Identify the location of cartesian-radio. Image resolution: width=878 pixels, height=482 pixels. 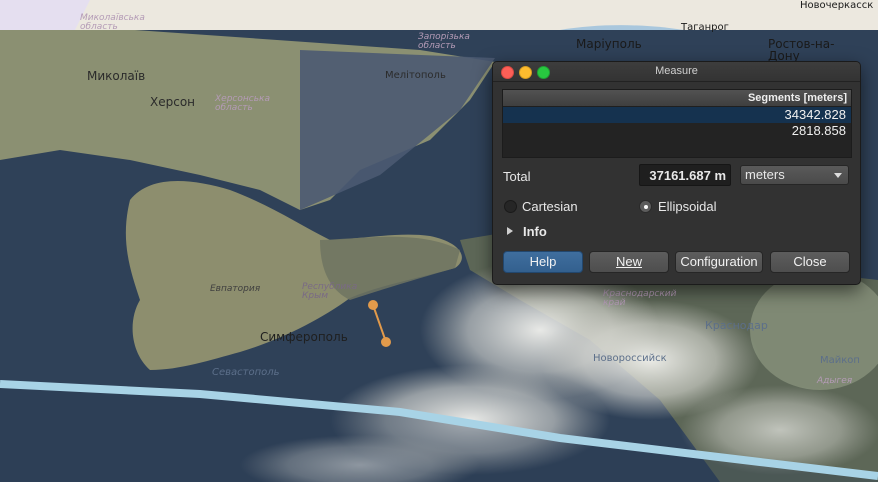
(510, 206).